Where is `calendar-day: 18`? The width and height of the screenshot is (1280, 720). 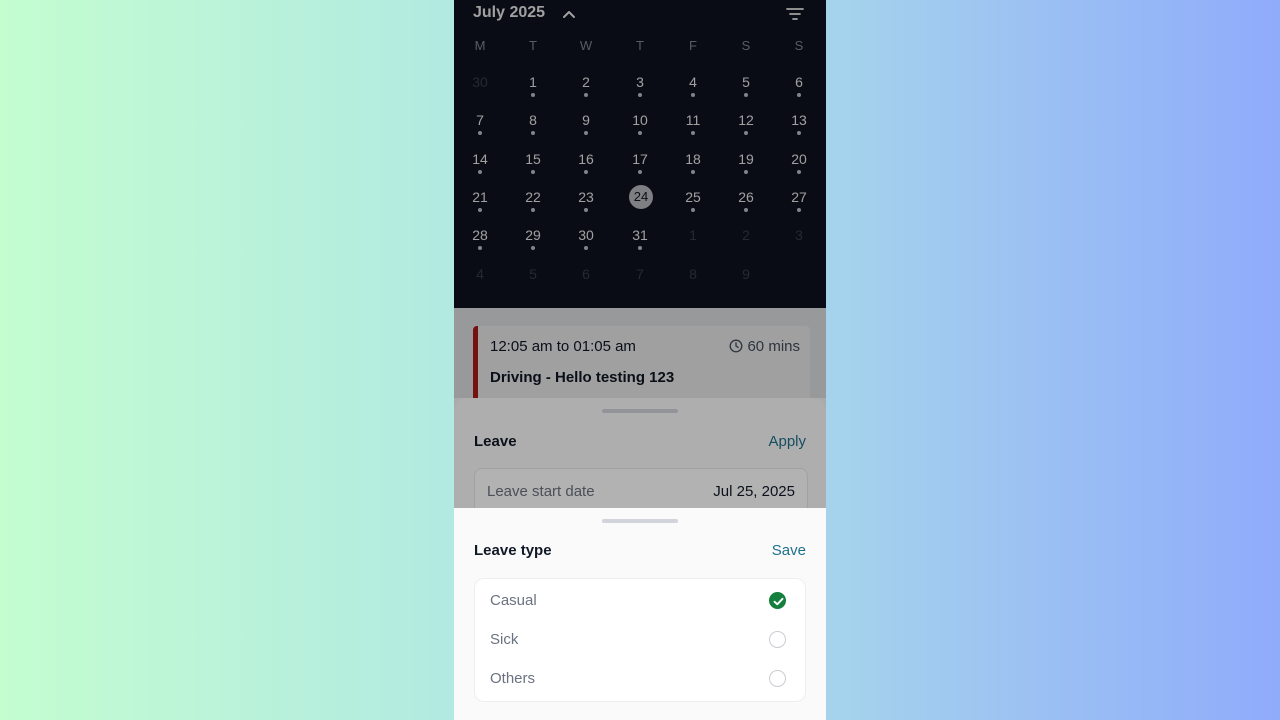
calendar-day: 18 is located at coordinates (693, 167).